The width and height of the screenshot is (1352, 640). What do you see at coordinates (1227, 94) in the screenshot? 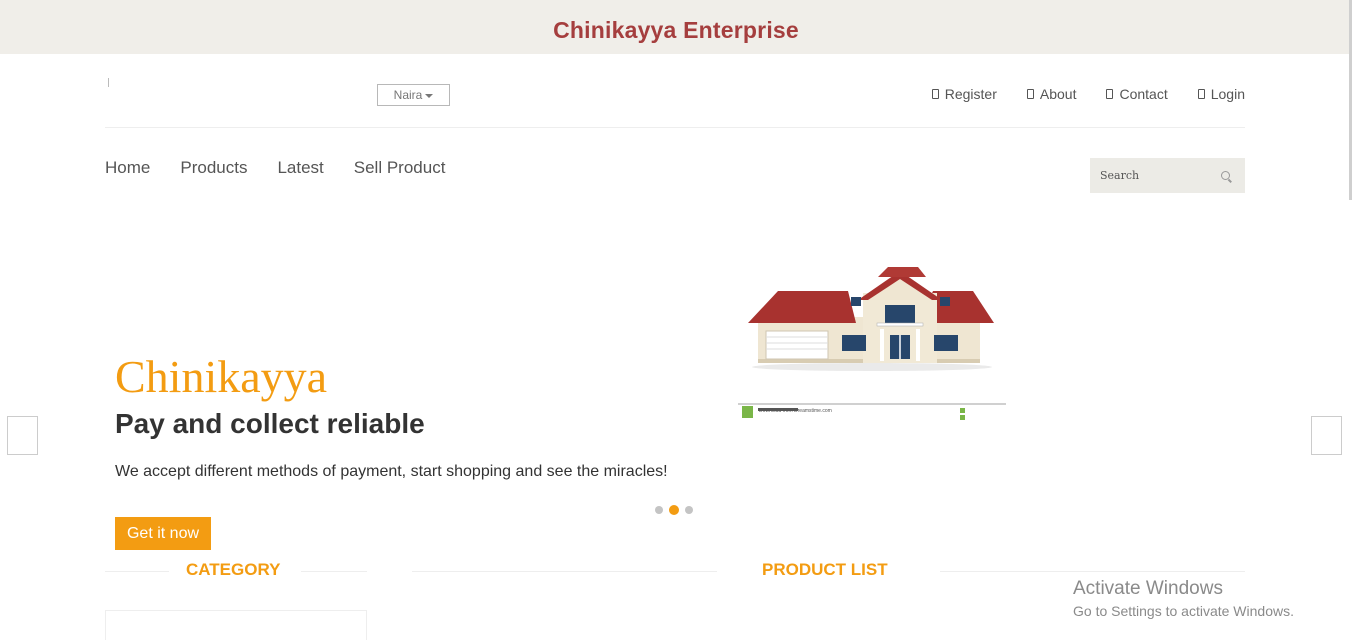
I see `login-link-label: Login` at bounding box center [1227, 94].